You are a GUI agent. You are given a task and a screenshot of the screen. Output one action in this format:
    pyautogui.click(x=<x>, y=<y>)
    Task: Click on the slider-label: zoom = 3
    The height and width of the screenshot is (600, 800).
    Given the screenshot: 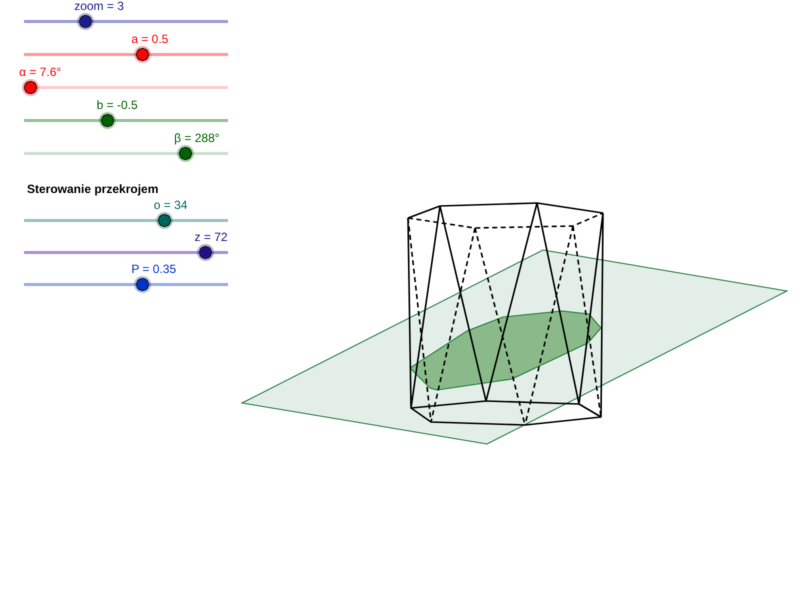 What is the action you would take?
    pyautogui.click(x=99, y=6)
    